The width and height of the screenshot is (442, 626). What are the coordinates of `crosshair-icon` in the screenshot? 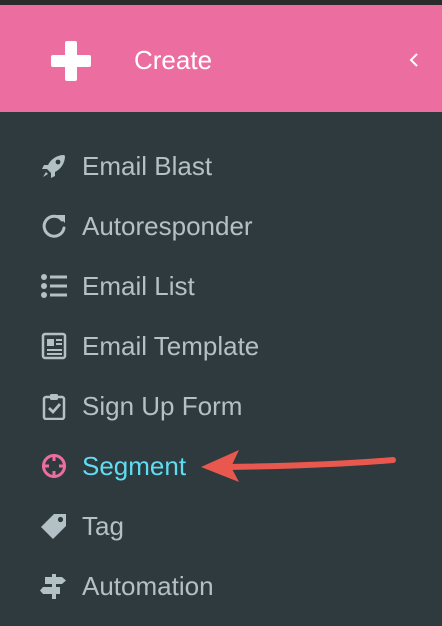 It's located at (54, 466).